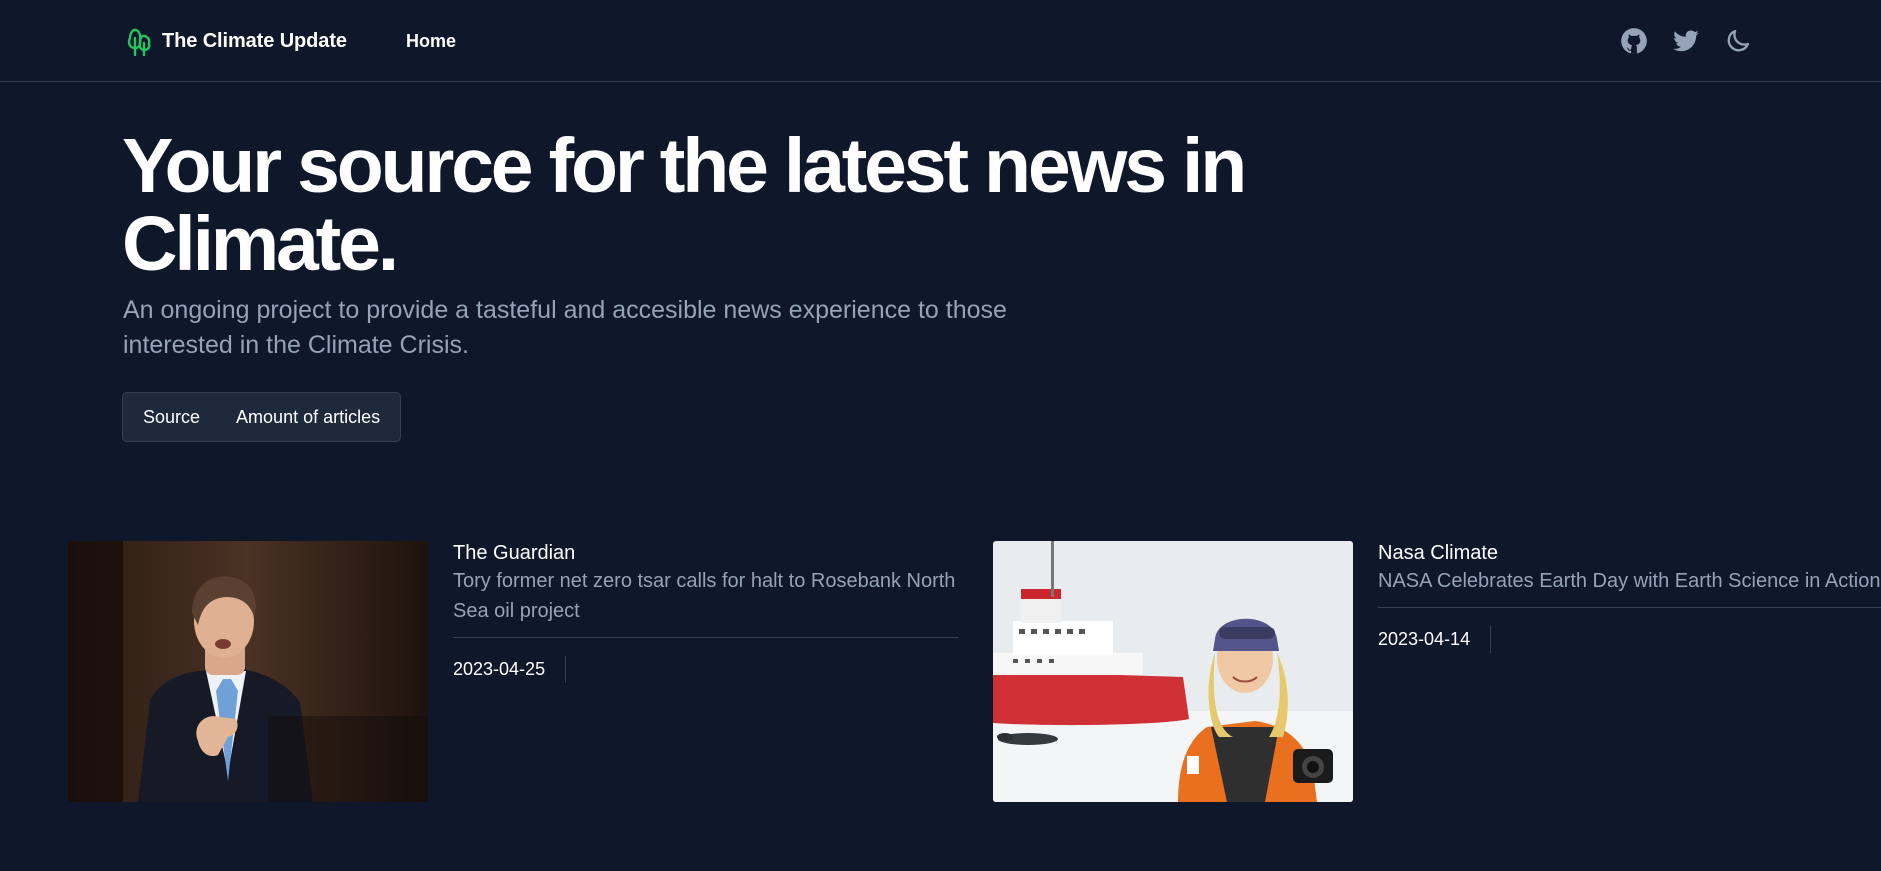 Image resolution: width=1881 pixels, height=871 pixels. What do you see at coordinates (1634, 41) in the screenshot?
I see `github-icon` at bounding box center [1634, 41].